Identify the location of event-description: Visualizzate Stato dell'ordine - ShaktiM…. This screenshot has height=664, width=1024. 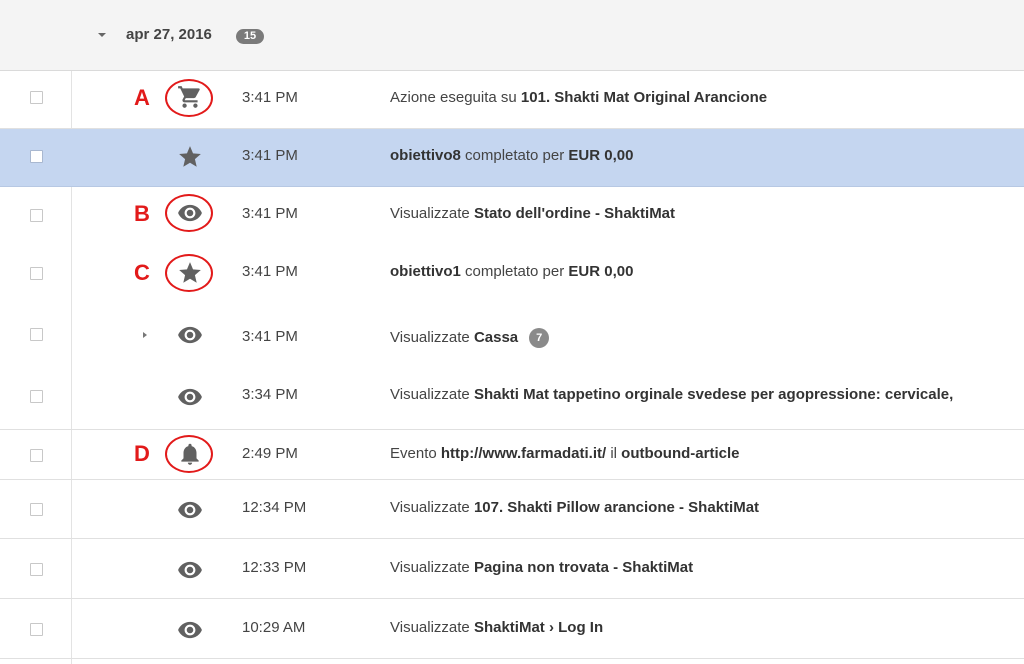
(532, 213).